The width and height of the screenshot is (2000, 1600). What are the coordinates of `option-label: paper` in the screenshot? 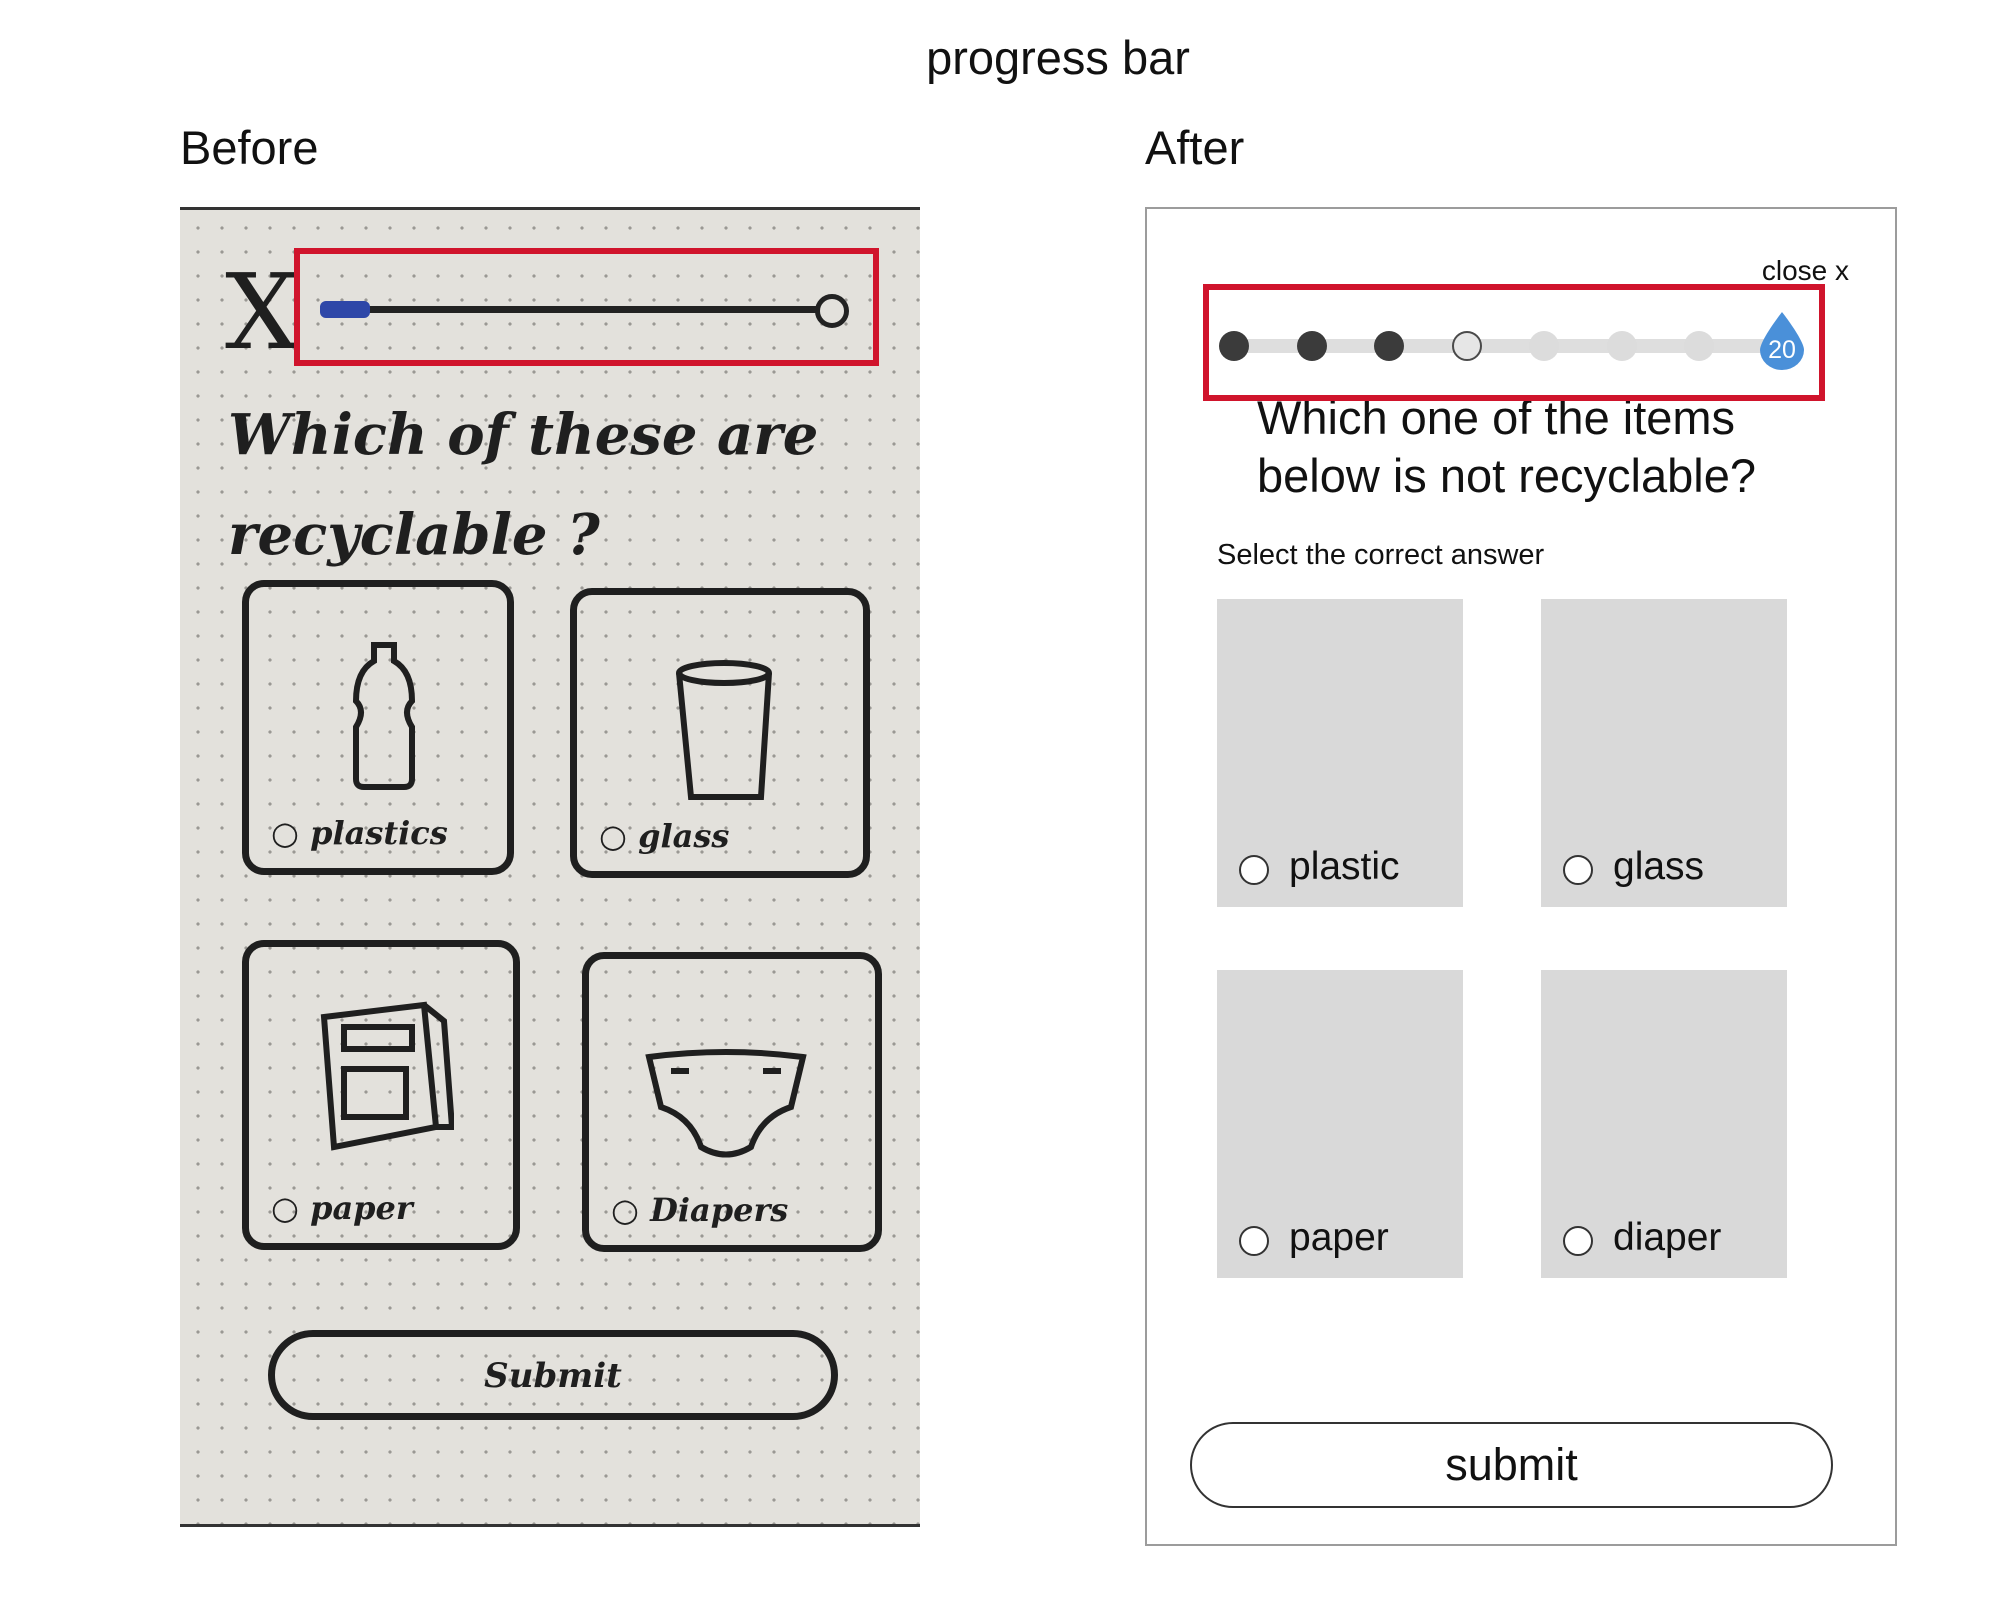 It's located at (1339, 1237).